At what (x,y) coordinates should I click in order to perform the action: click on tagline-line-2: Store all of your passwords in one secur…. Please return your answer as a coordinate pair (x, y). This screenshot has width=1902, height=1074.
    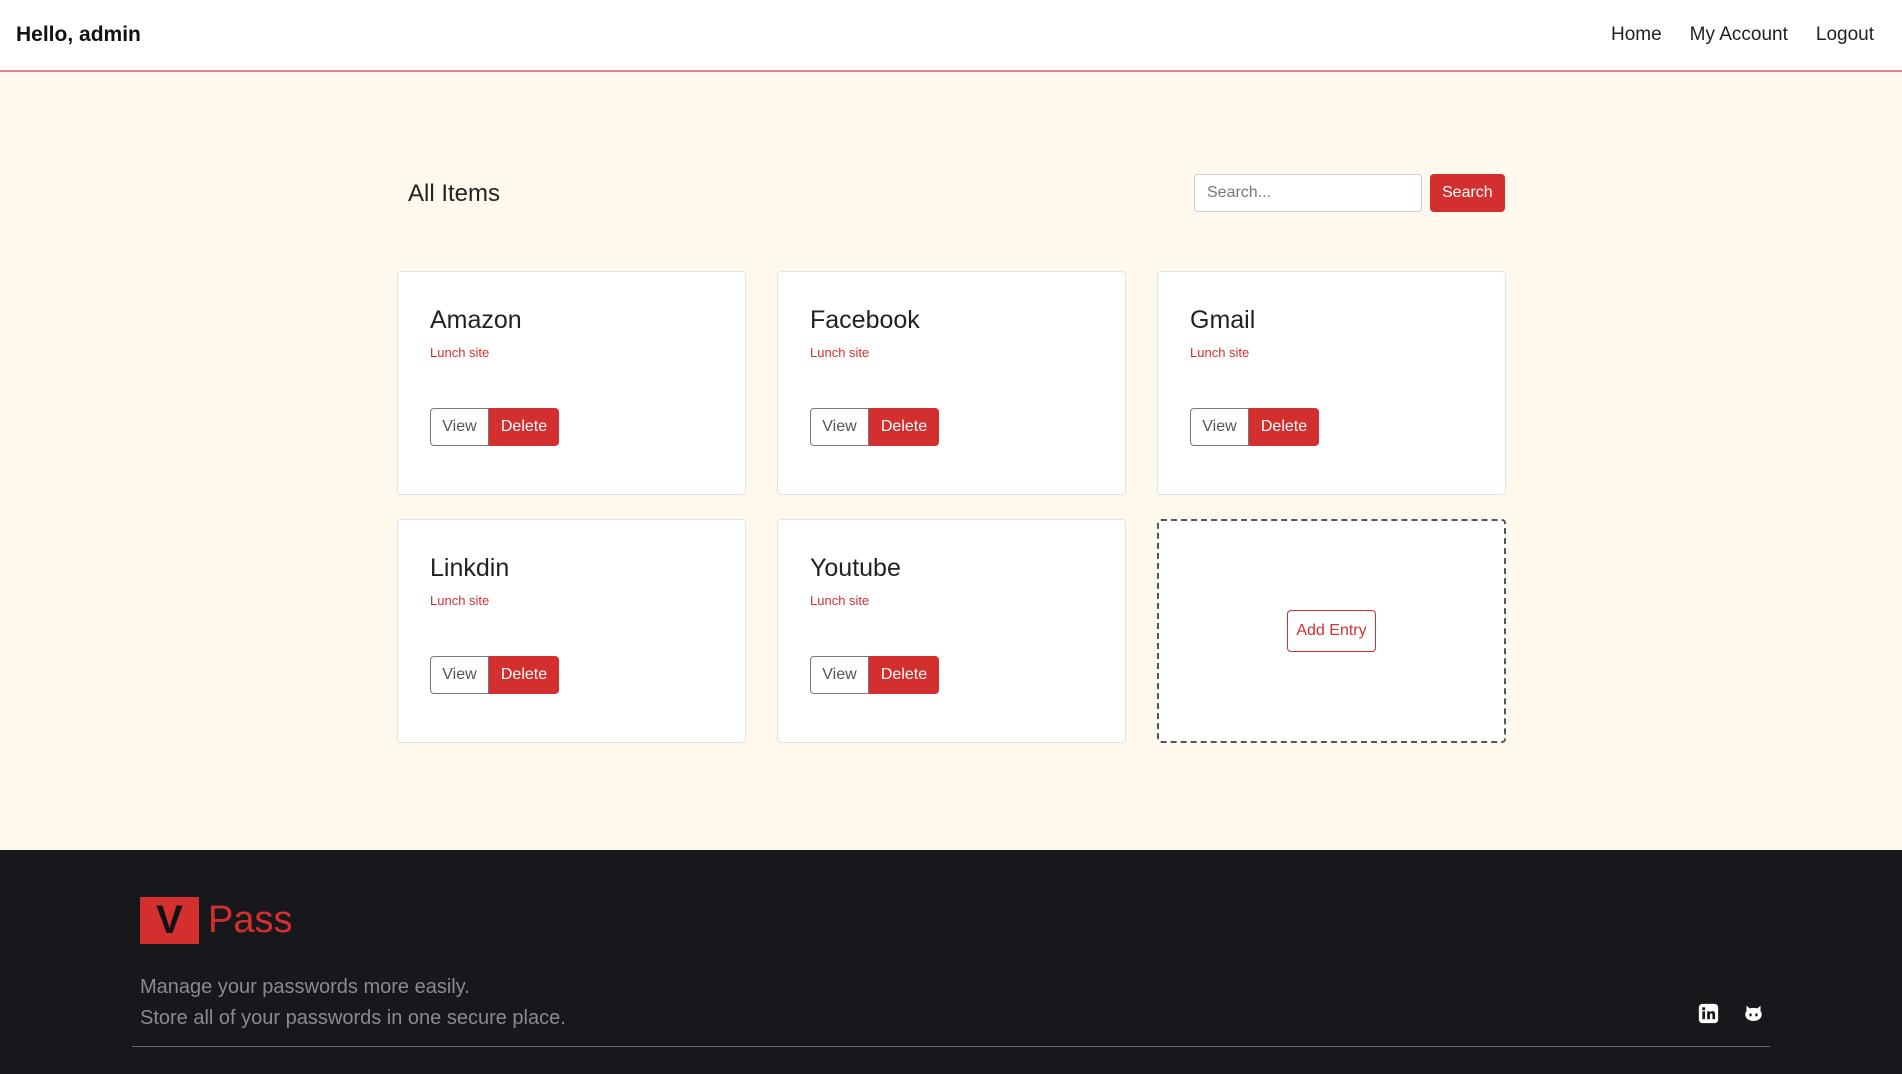
    Looking at the image, I should click on (353, 1018).